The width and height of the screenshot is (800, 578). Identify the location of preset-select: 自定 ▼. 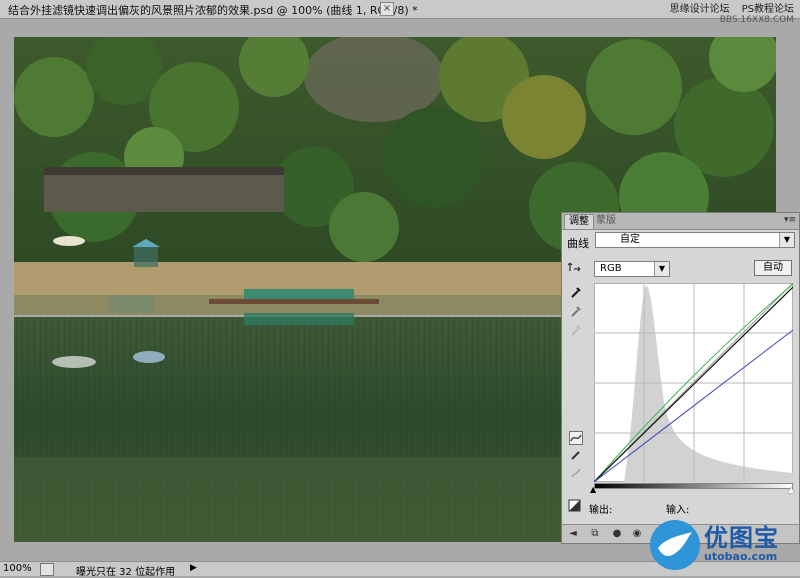
(695, 240).